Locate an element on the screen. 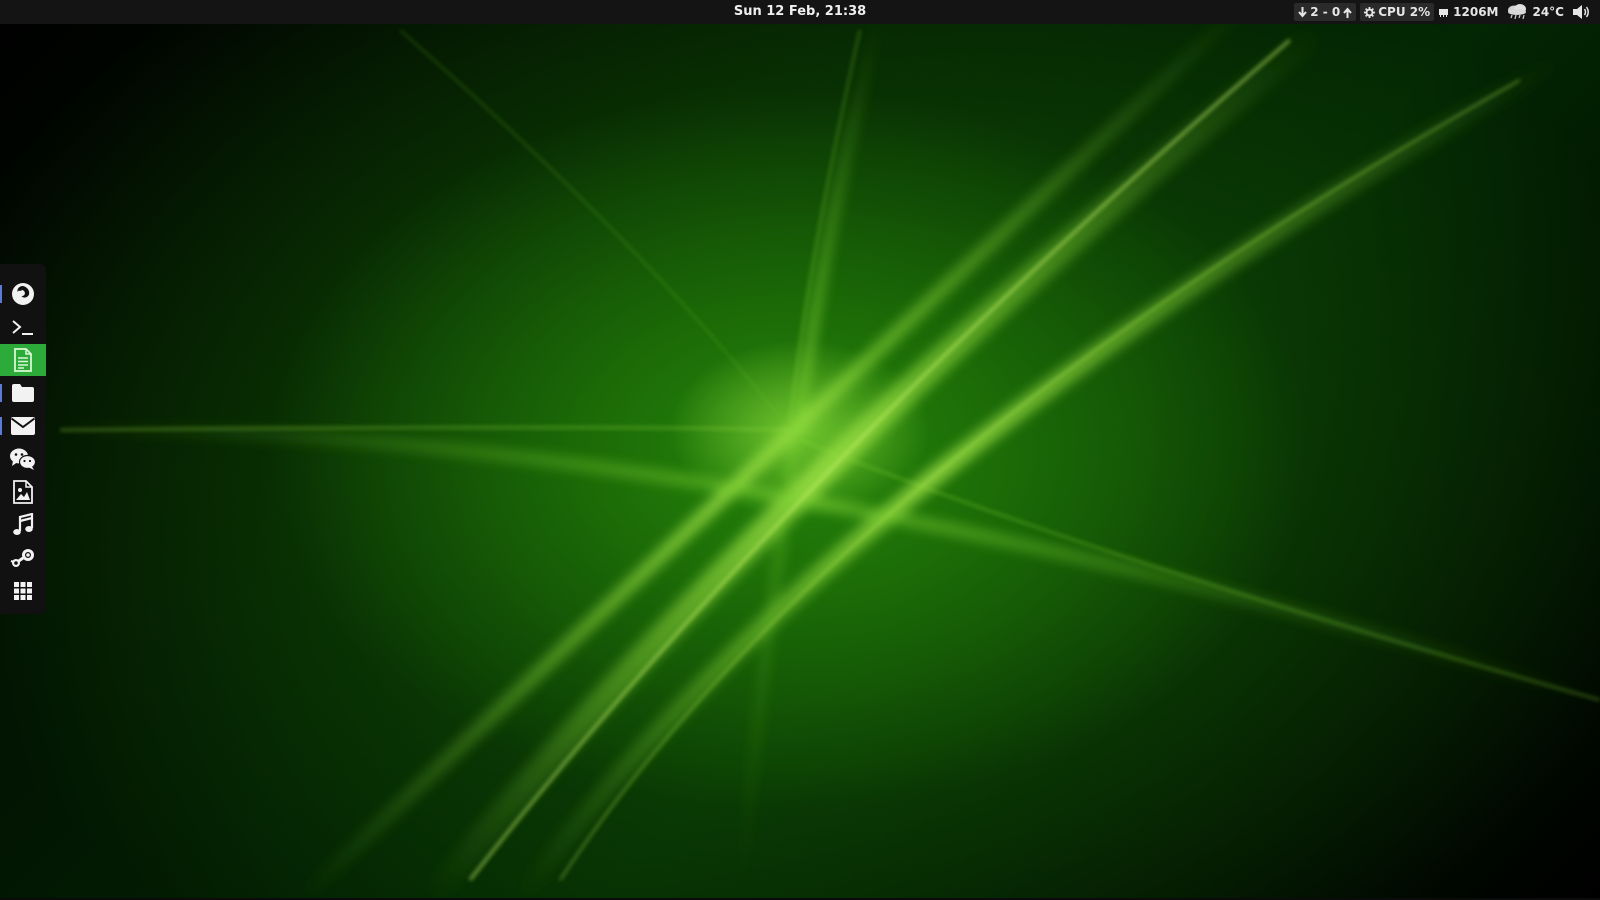 The height and width of the screenshot is (900, 1600). image-viewer-icon is located at coordinates (23, 492).